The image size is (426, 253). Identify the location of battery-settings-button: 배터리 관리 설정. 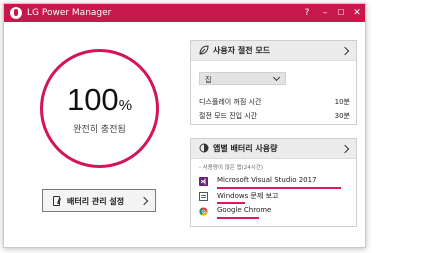
(99, 200).